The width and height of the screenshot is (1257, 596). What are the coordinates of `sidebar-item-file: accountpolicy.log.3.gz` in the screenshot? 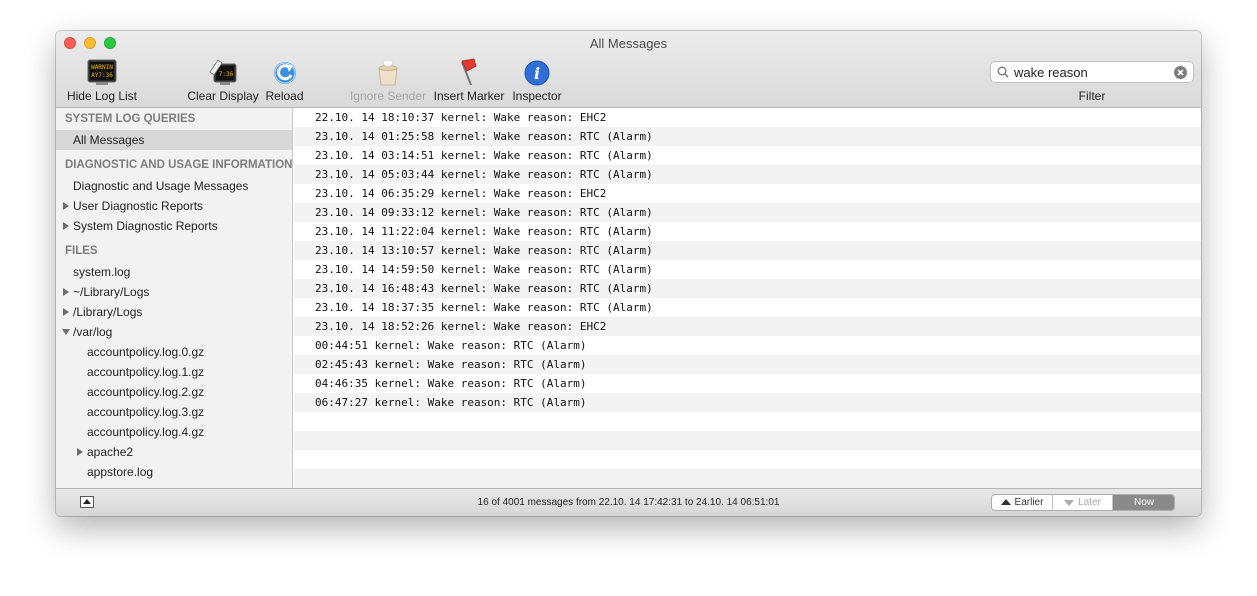 It's located at (174, 412).